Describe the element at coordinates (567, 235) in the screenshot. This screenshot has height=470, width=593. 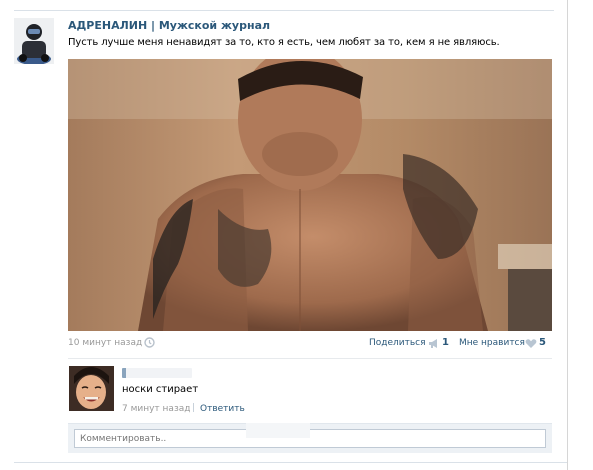
I see `right-border` at that location.